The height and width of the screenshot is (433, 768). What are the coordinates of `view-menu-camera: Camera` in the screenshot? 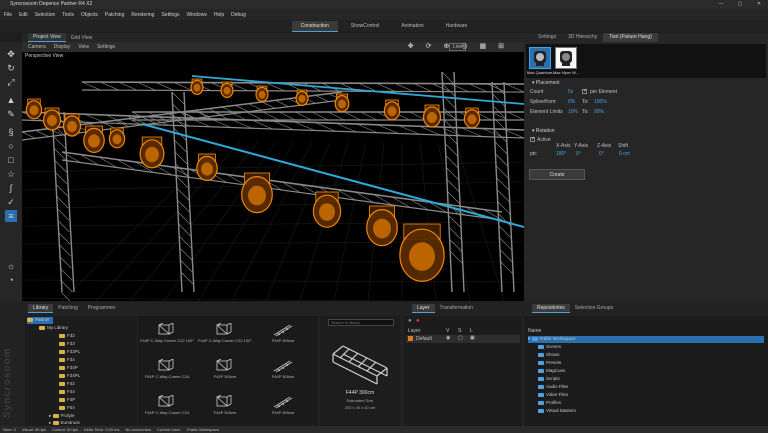 It's located at (37, 47).